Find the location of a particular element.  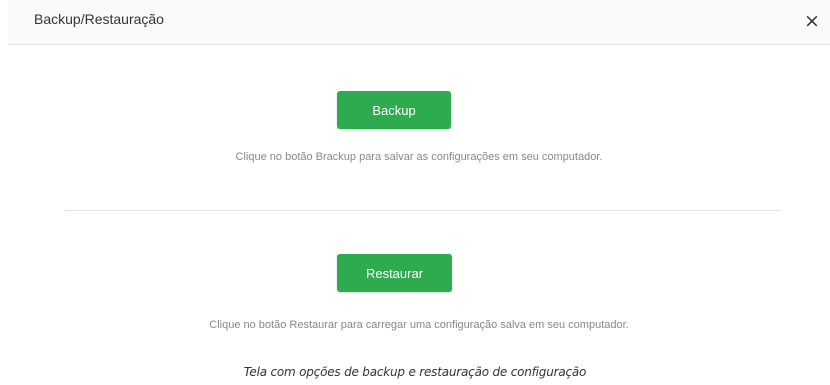

dialog-title: Backup/Restauração is located at coordinates (99, 19).